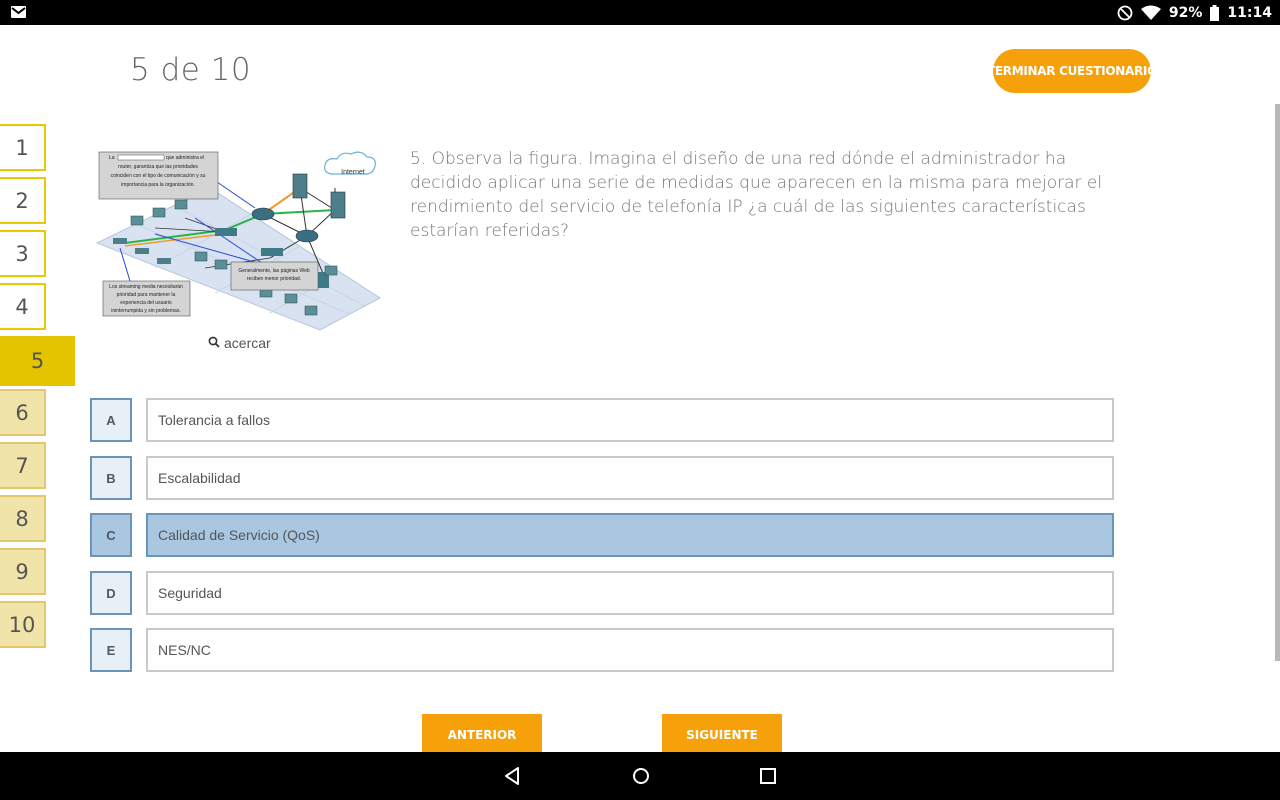 The width and height of the screenshot is (1280, 800). Describe the element at coordinates (158, 167) in the screenshot. I see `callout-top-line: router, garantiza que las prioridades` at that location.